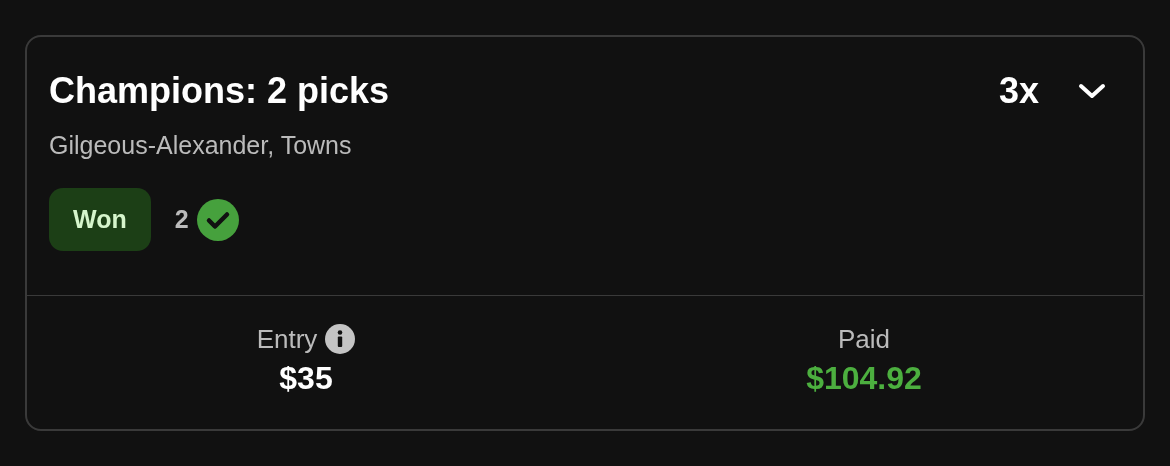 The height and width of the screenshot is (466, 1170). I want to click on info-icon, so click(340, 339).